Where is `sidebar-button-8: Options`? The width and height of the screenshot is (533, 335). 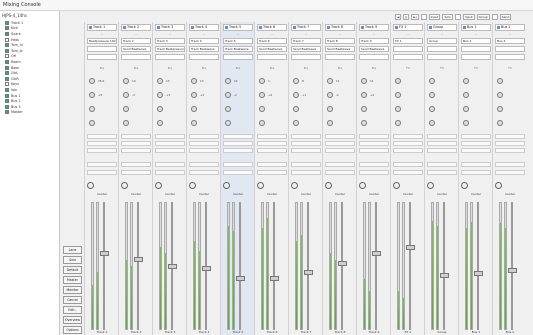
sidebar-button-8: Options is located at coordinates (72, 330).